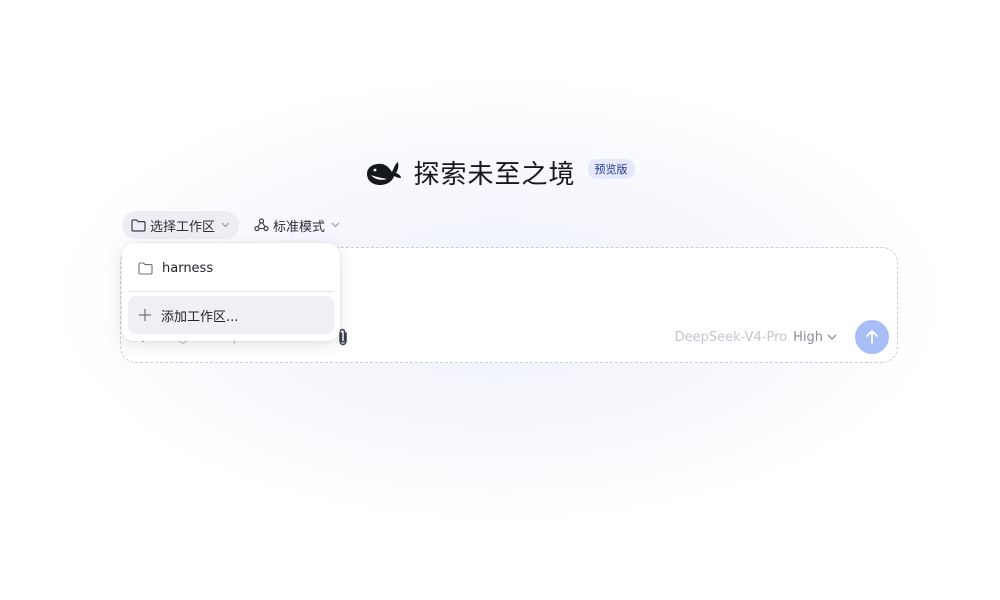 This screenshot has height=600, width=1000. I want to click on workspace-item-label: harness, so click(188, 268).